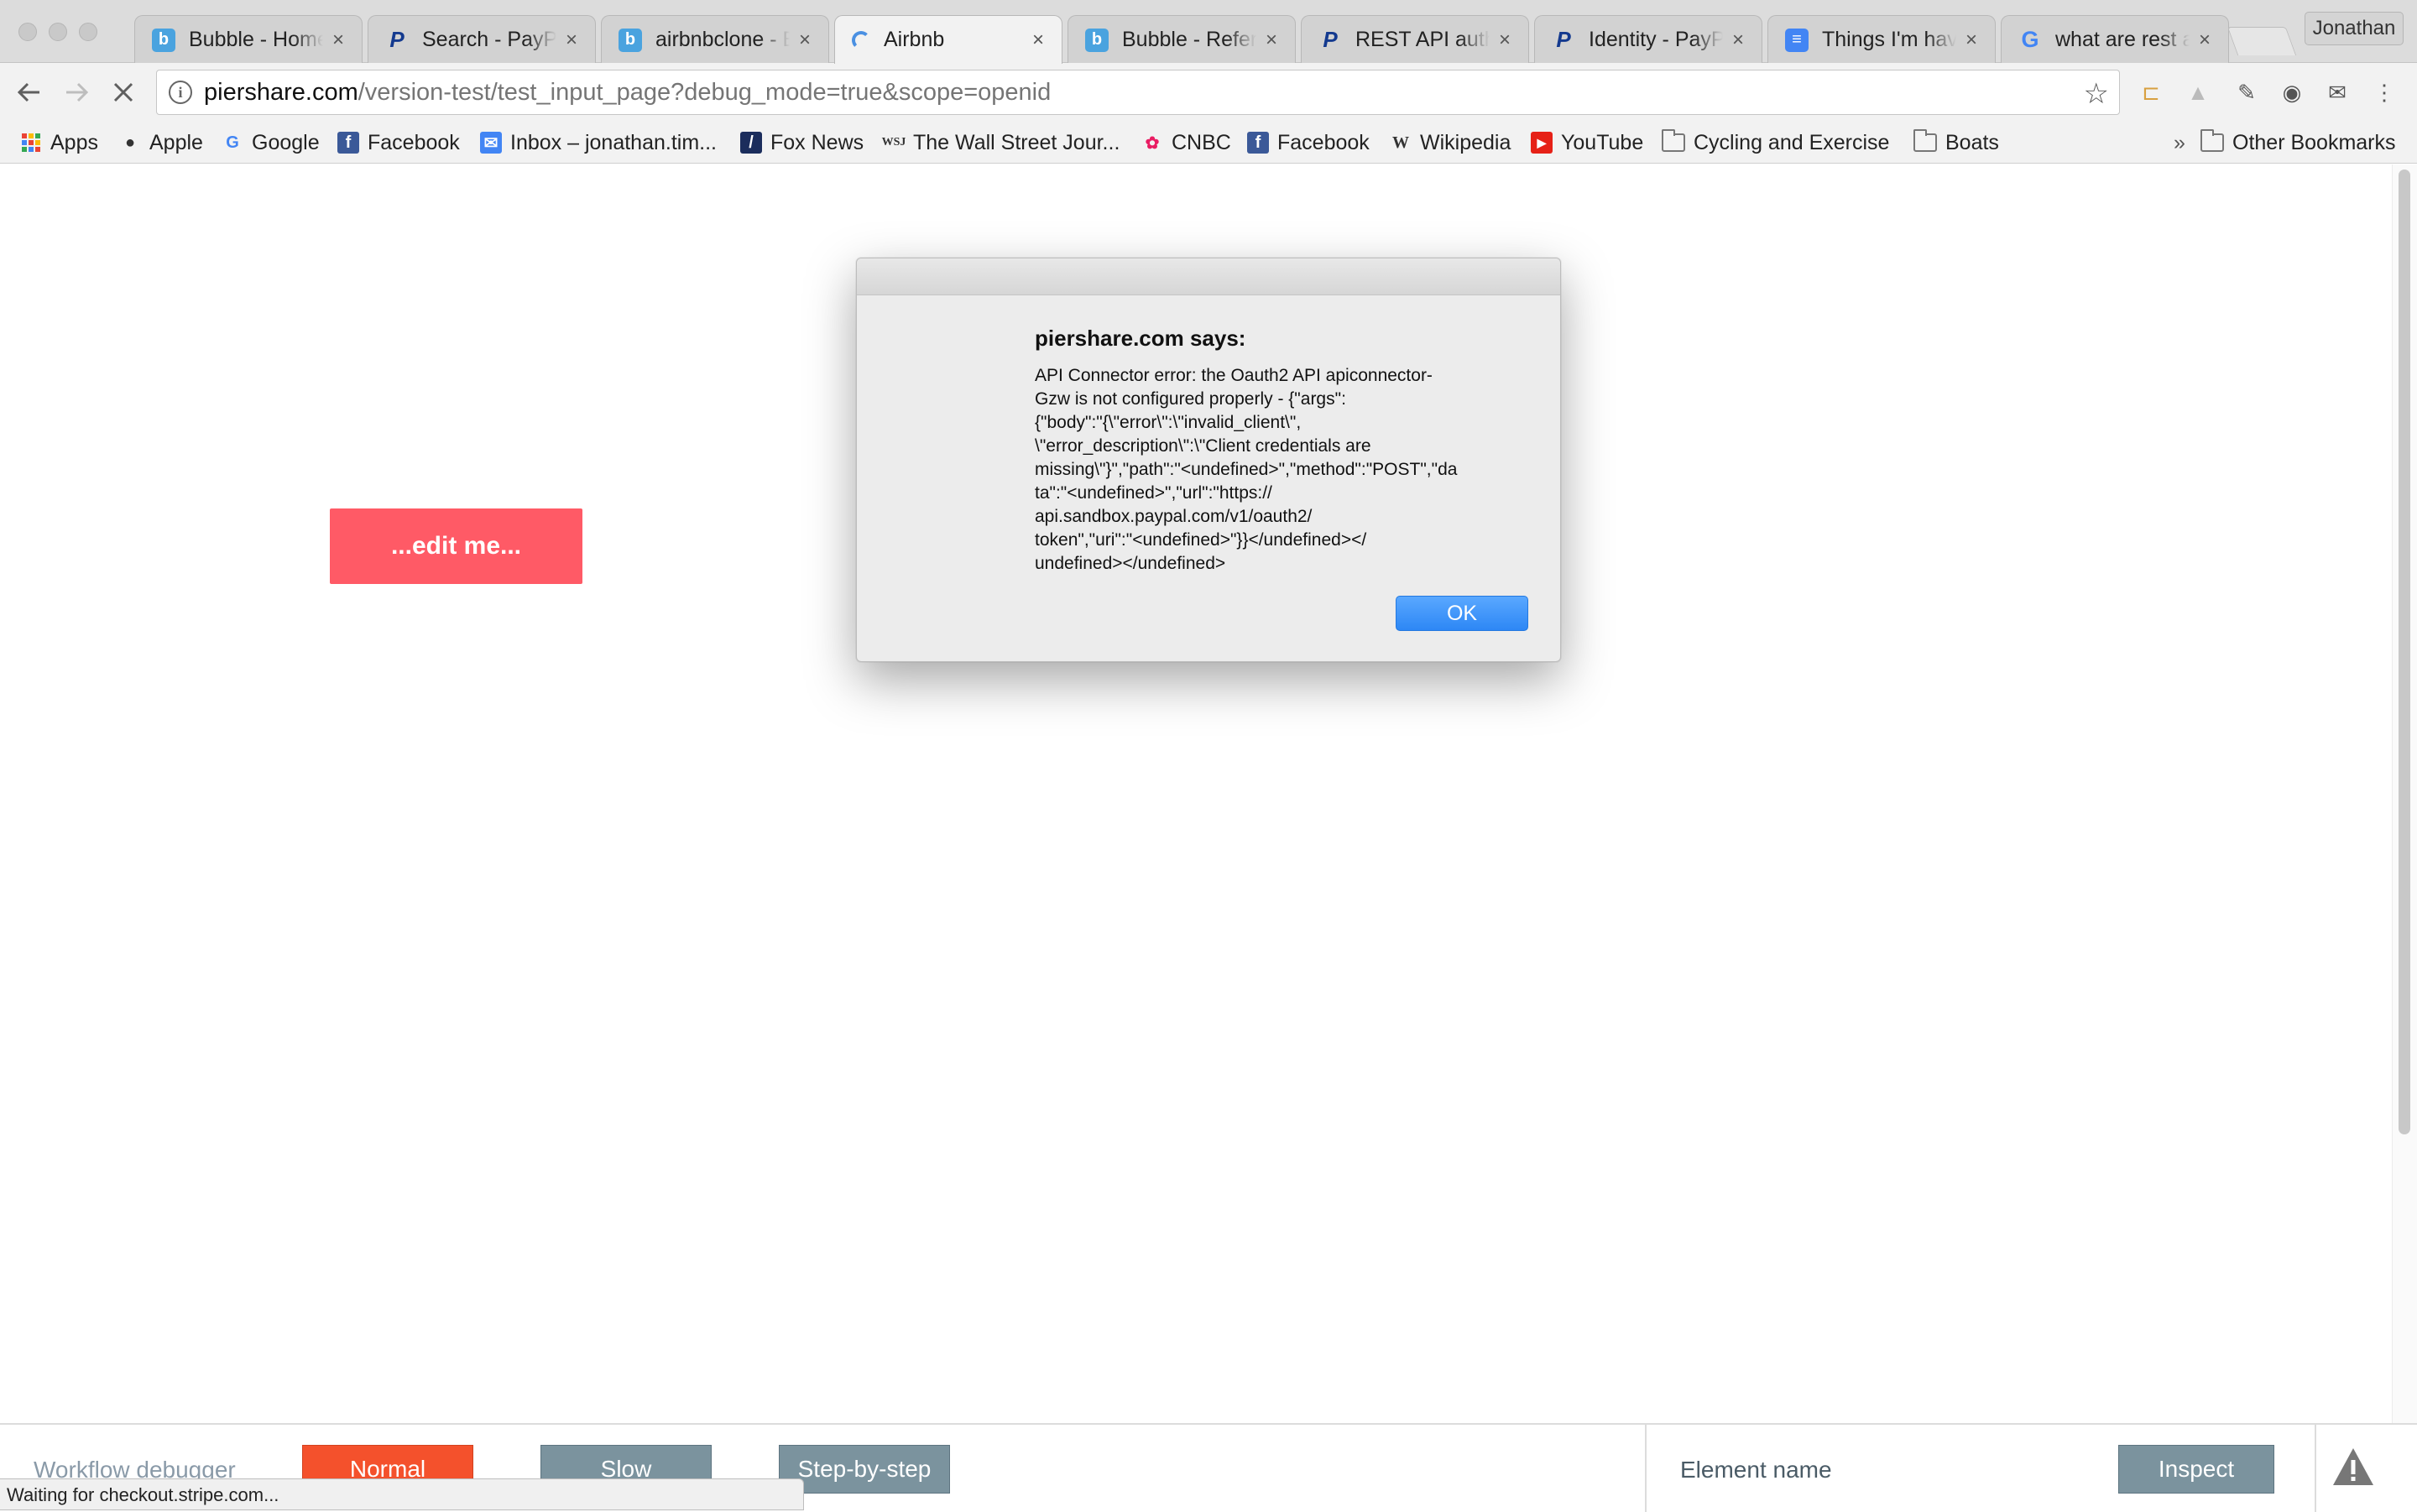 This screenshot has height=1512, width=2417. Describe the element at coordinates (1182, 39) in the screenshot. I see `tab-bubble-reference: b Bubble - Reference ×` at that location.